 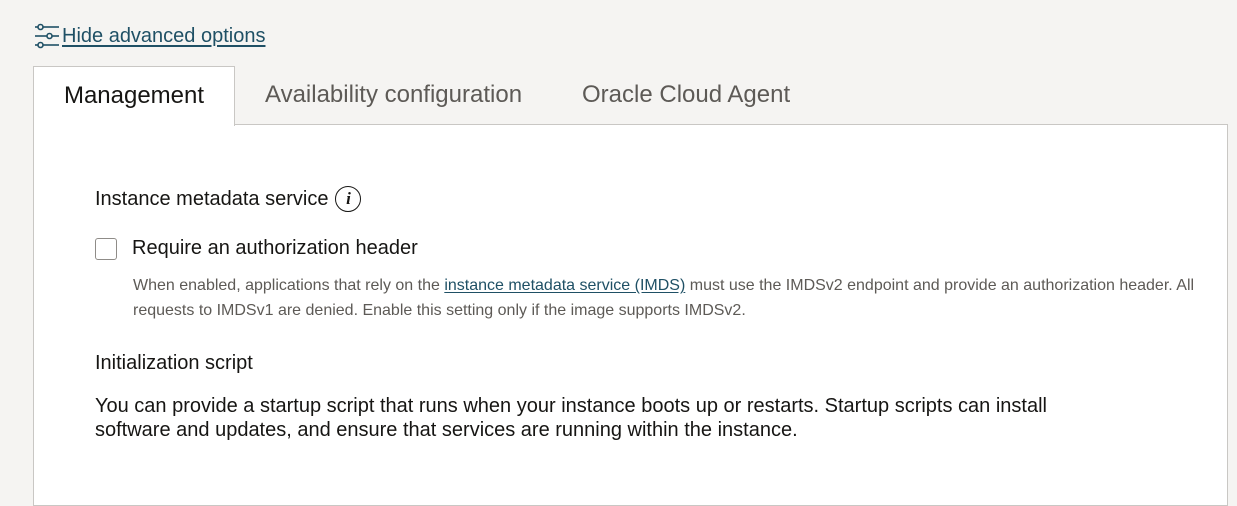 What do you see at coordinates (348, 199) in the screenshot?
I see `info-icon: i` at bounding box center [348, 199].